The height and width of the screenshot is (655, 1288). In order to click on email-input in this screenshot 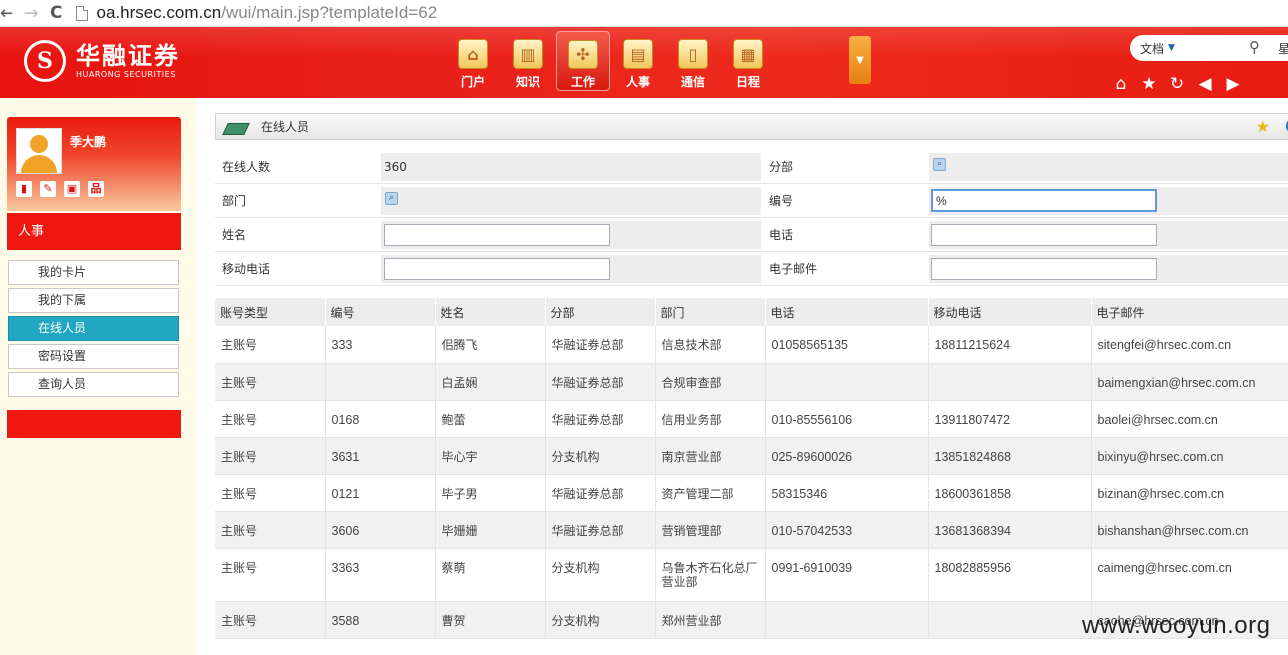, I will do `click(1044, 269)`.